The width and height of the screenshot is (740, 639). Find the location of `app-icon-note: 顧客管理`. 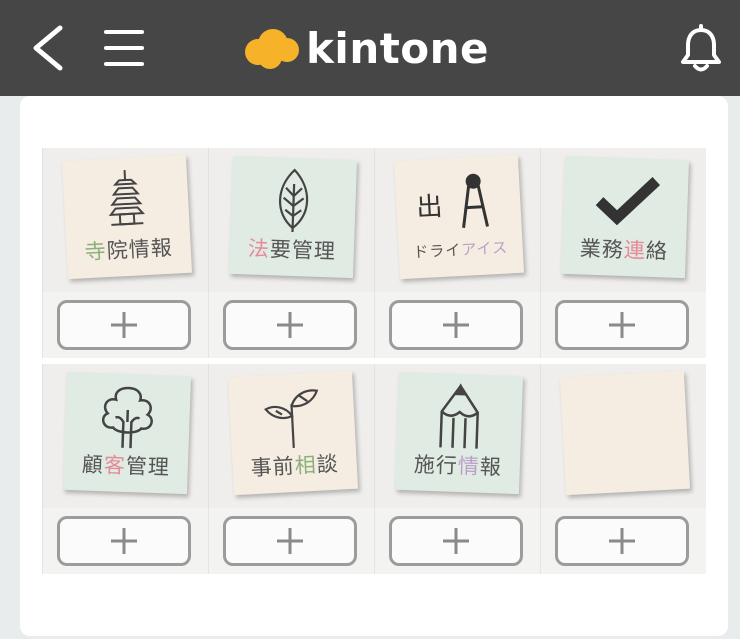

app-icon-note: 顧客管理 is located at coordinates (127, 433).